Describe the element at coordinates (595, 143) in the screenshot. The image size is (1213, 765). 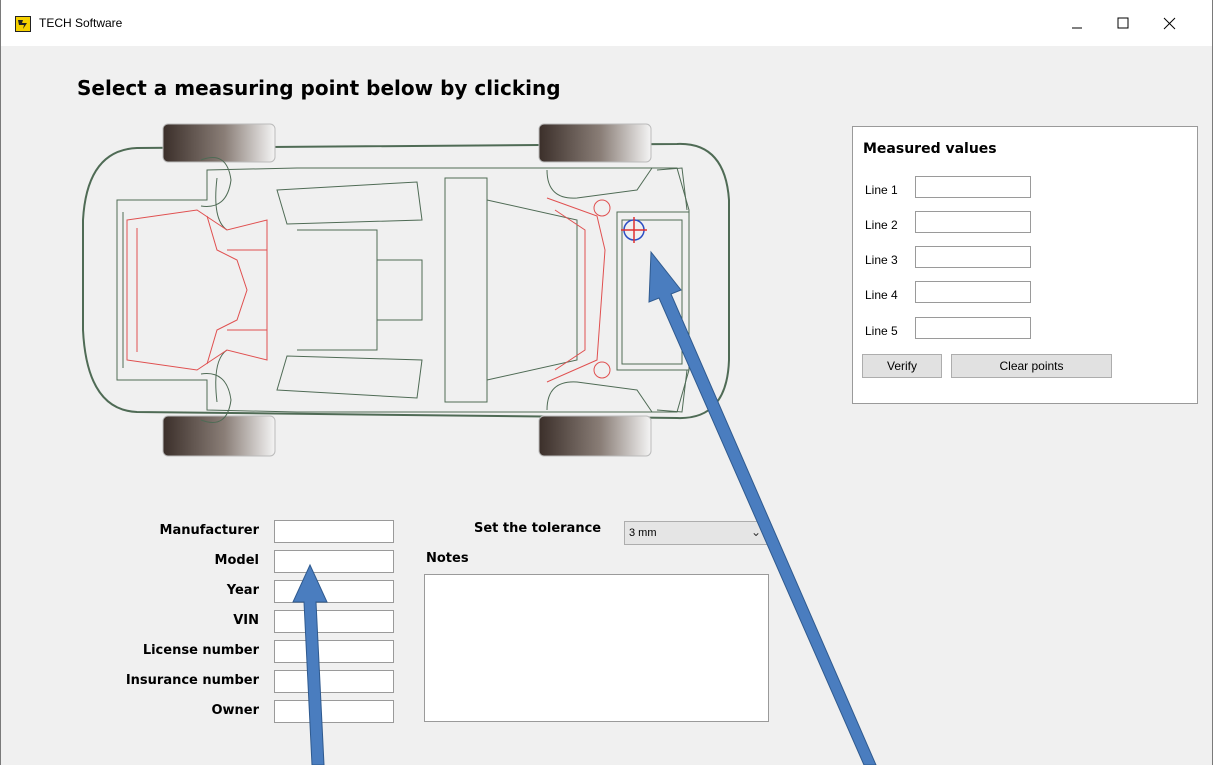
I see `tire-rear-left` at that location.